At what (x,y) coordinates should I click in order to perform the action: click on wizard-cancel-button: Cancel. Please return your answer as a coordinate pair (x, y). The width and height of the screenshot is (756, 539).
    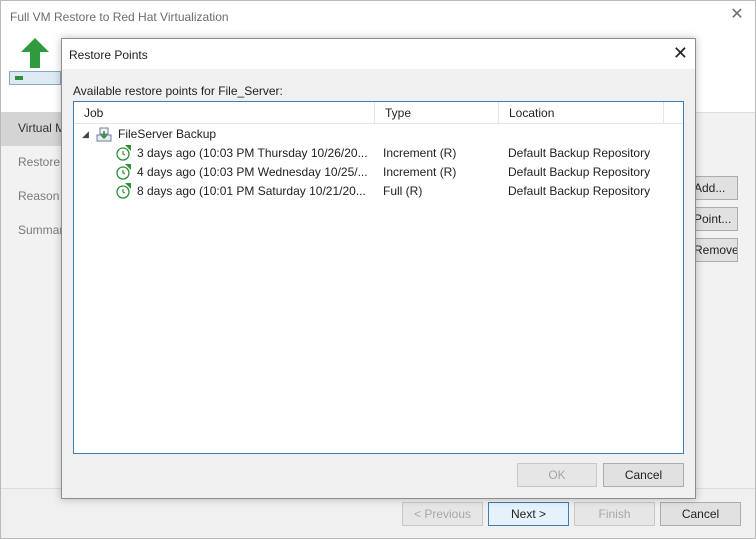
    Looking at the image, I should click on (700, 514).